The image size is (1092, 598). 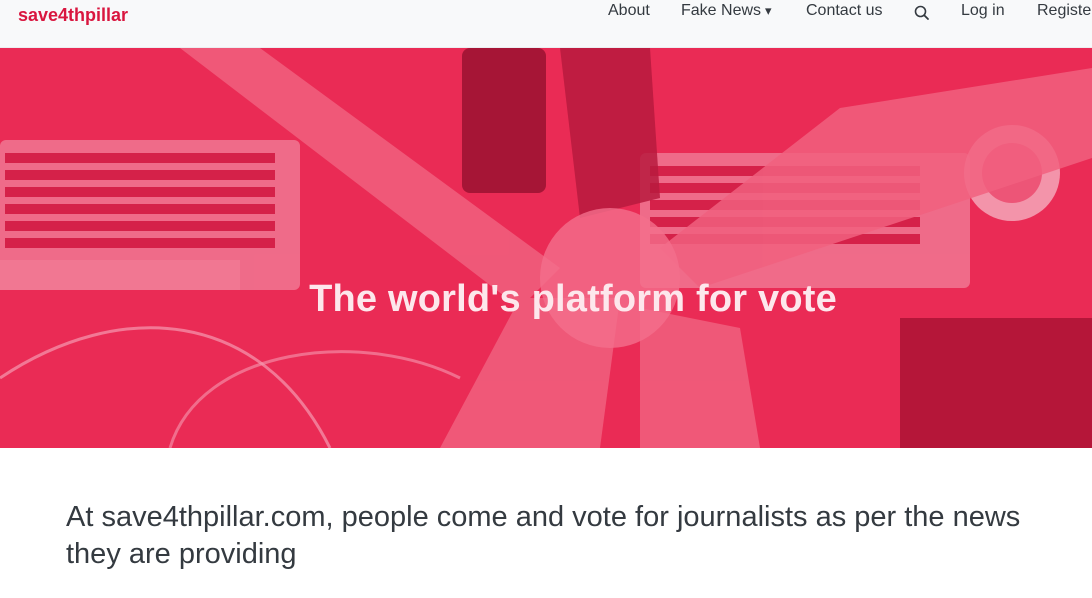 What do you see at coordinates (922, 13) in the screenshot?
I see `search-icon` at bounding box center [922, 13].